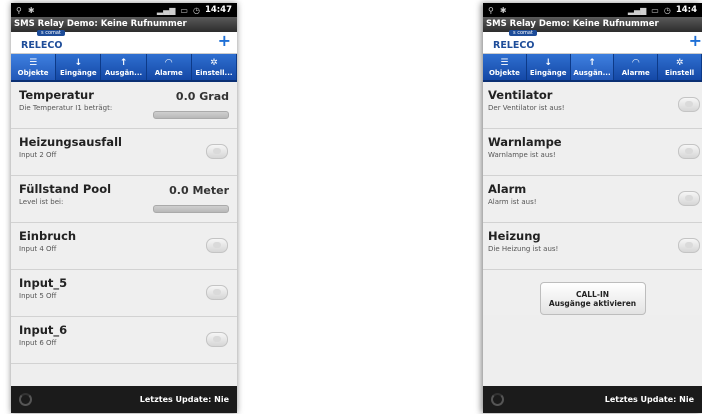 Image resolution: width=702 pixels, height=414 pixels. I want to click on item-subtitle: Input 6 Off, so click(38, 343).